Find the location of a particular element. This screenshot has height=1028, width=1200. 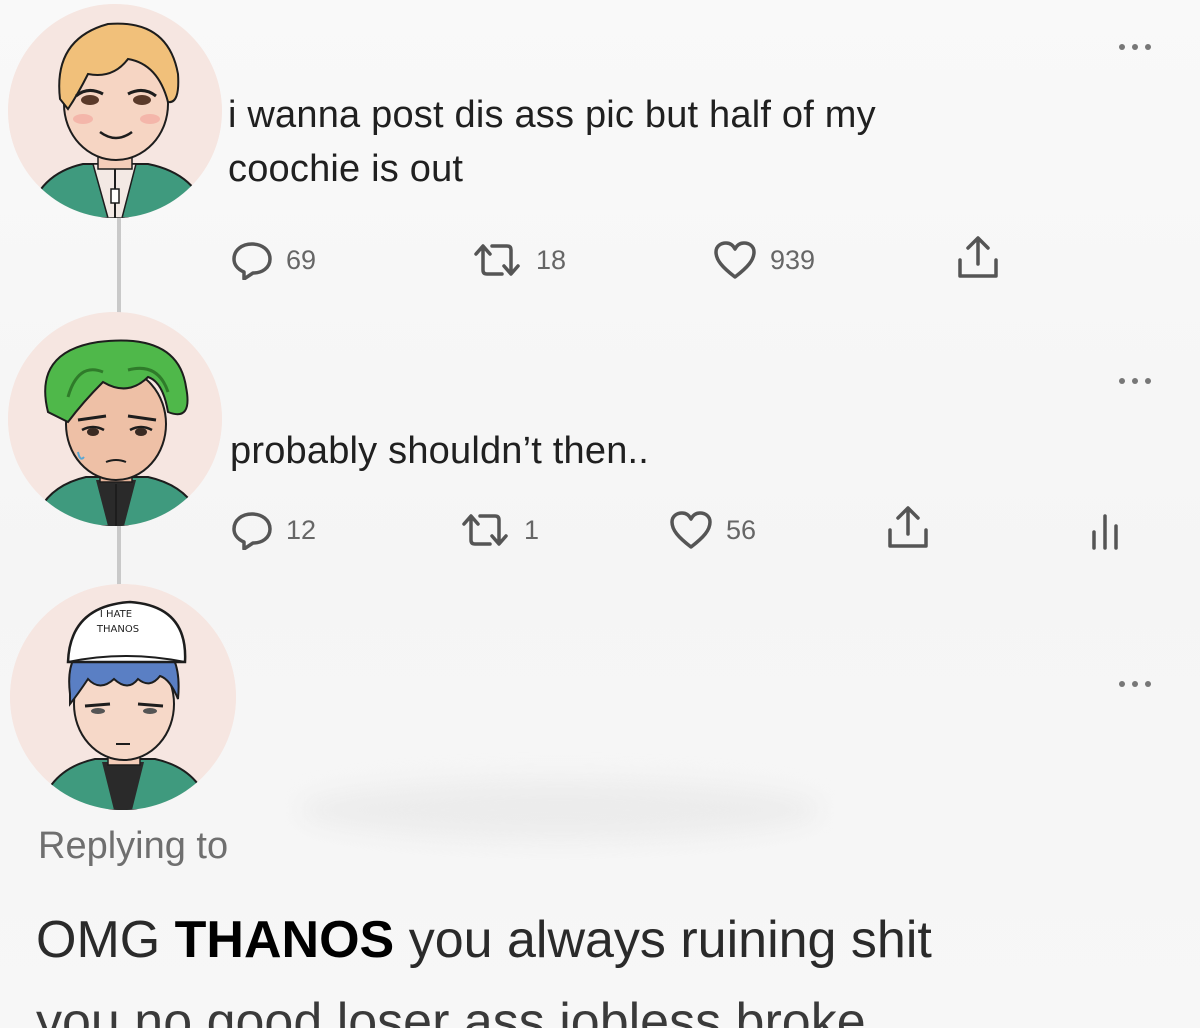

tweet-2-text-line1: probably shouldn’t then.. is located at coordinates (440, 451).